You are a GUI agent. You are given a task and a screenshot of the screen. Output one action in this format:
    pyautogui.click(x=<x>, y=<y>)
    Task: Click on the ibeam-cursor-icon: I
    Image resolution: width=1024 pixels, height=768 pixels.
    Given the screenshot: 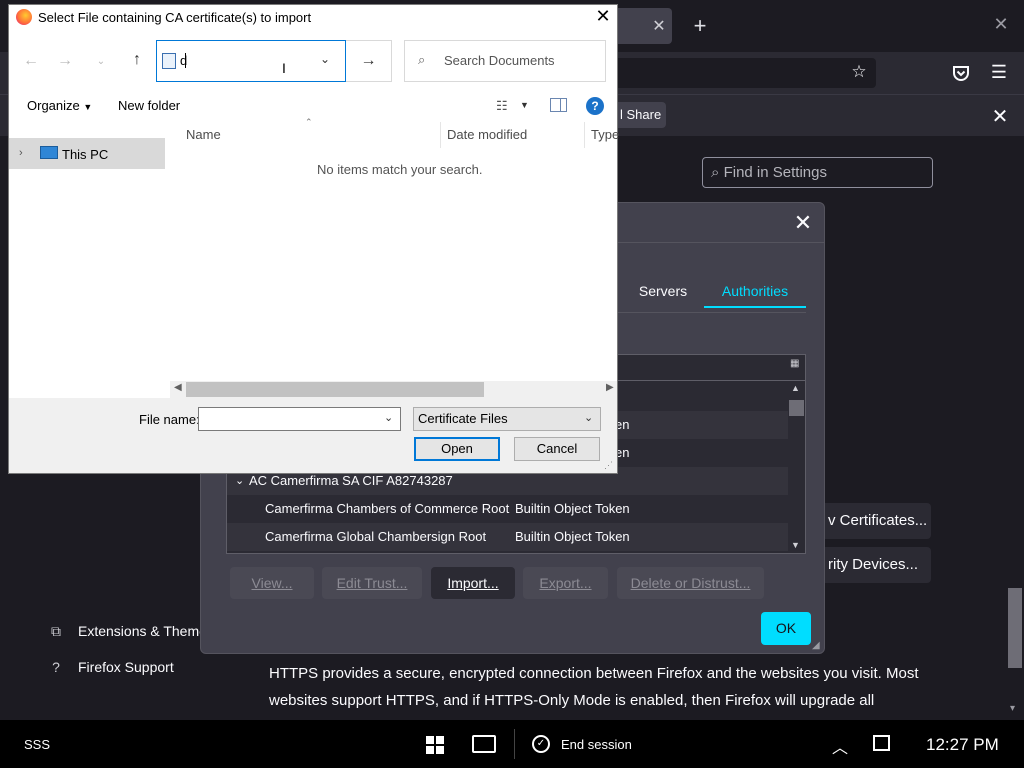 What is the action you would take?
    pyautogui.click(x=284, y=68)
    